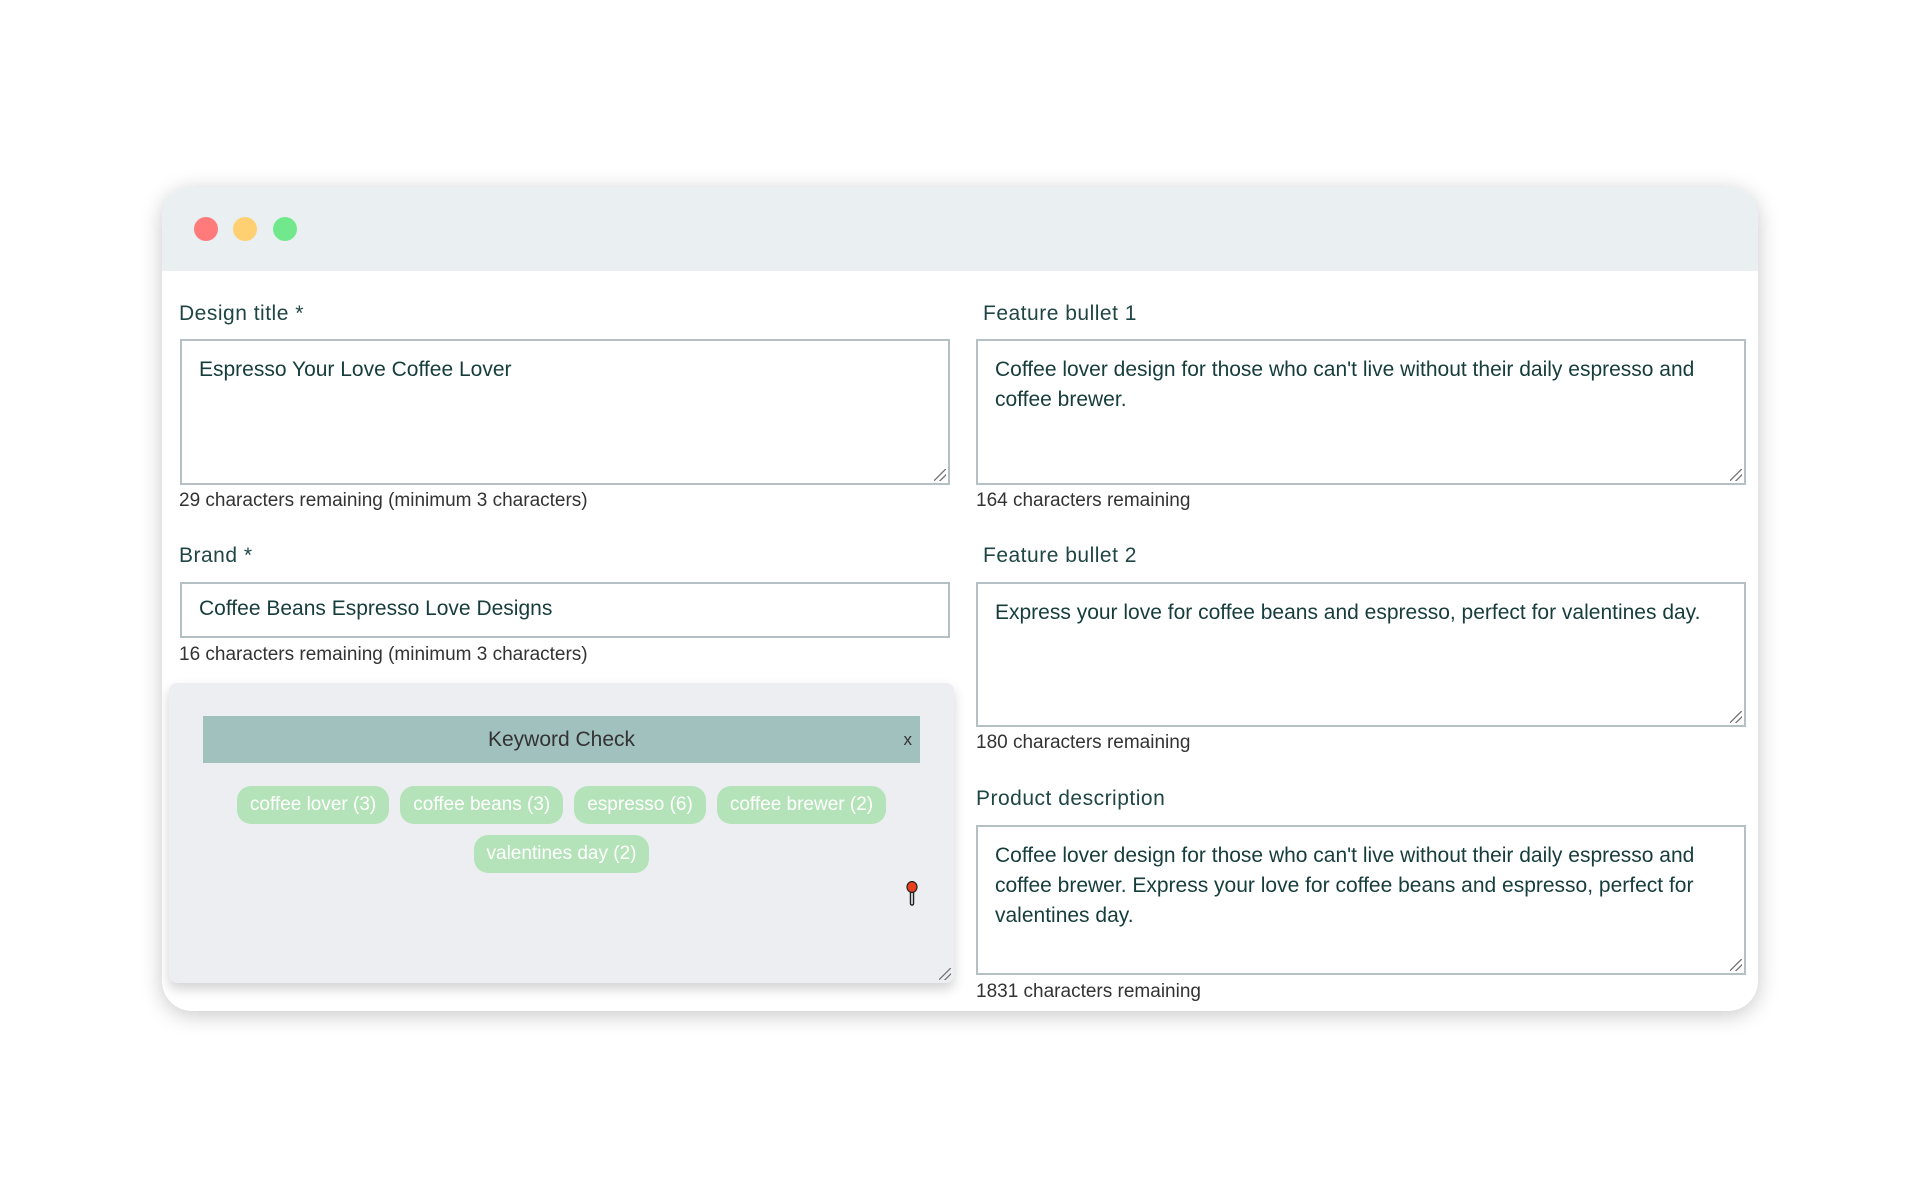  I want to click on feature-bullet-2-label: Feature bullet 2, so click(1060, 555).